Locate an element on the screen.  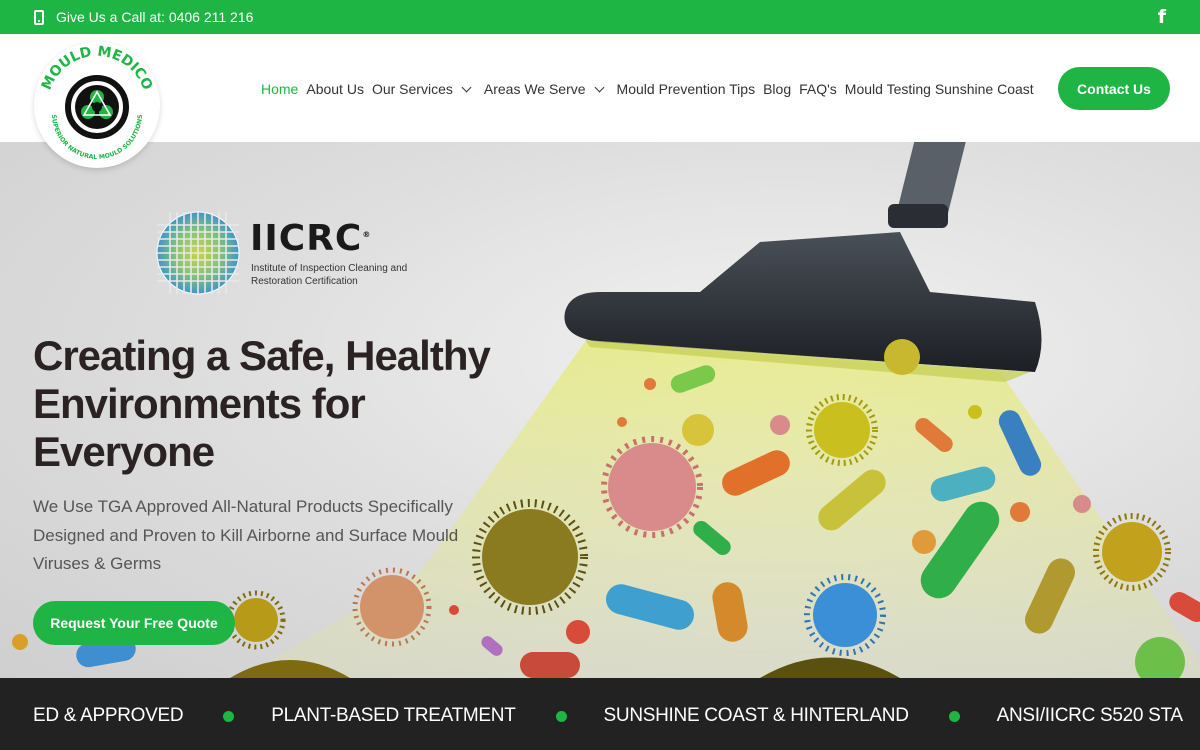
nav-blog: Blog is located at coordinates (777, 89).